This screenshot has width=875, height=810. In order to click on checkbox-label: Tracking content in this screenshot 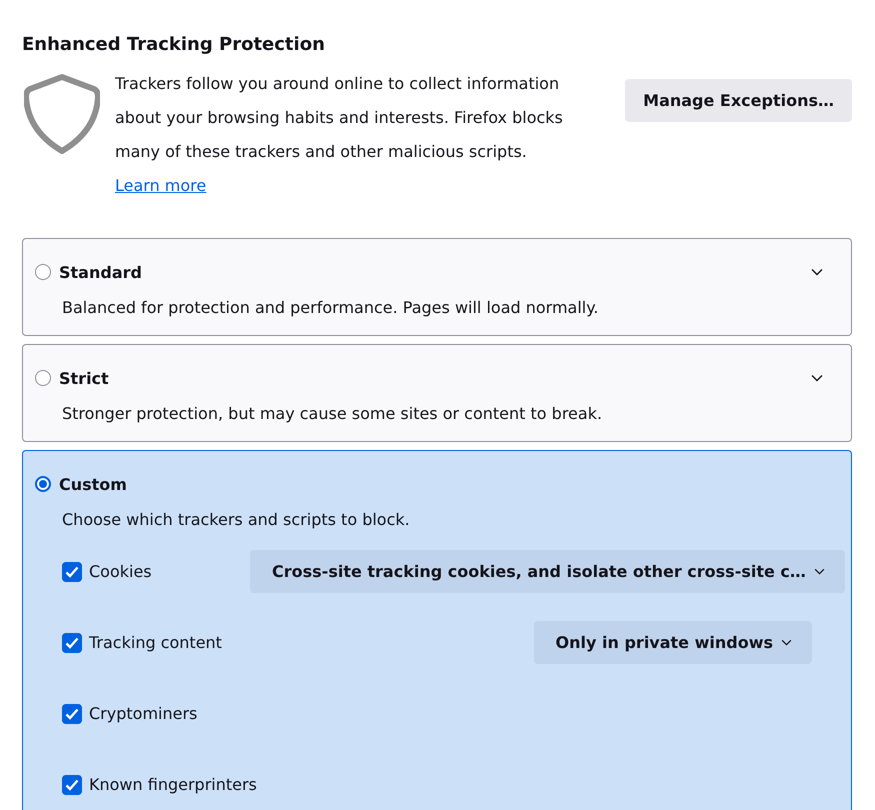, I will do `click(156, 643)`.